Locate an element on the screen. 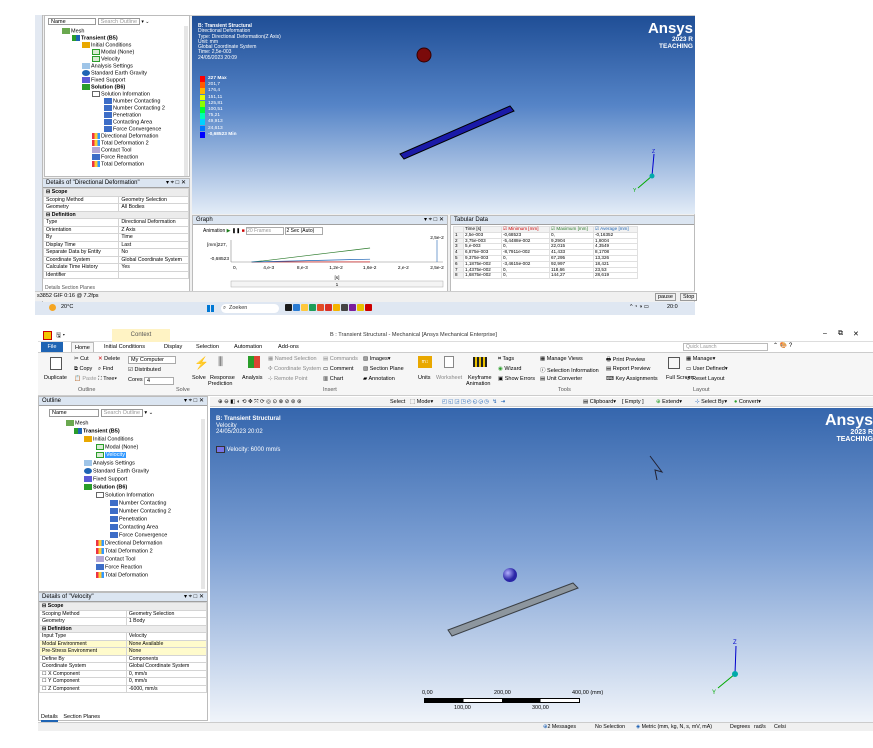 The image size is (873, 748). details-row: ☐ Z Component -6000, mm/s is located at coordinates (123, 688).